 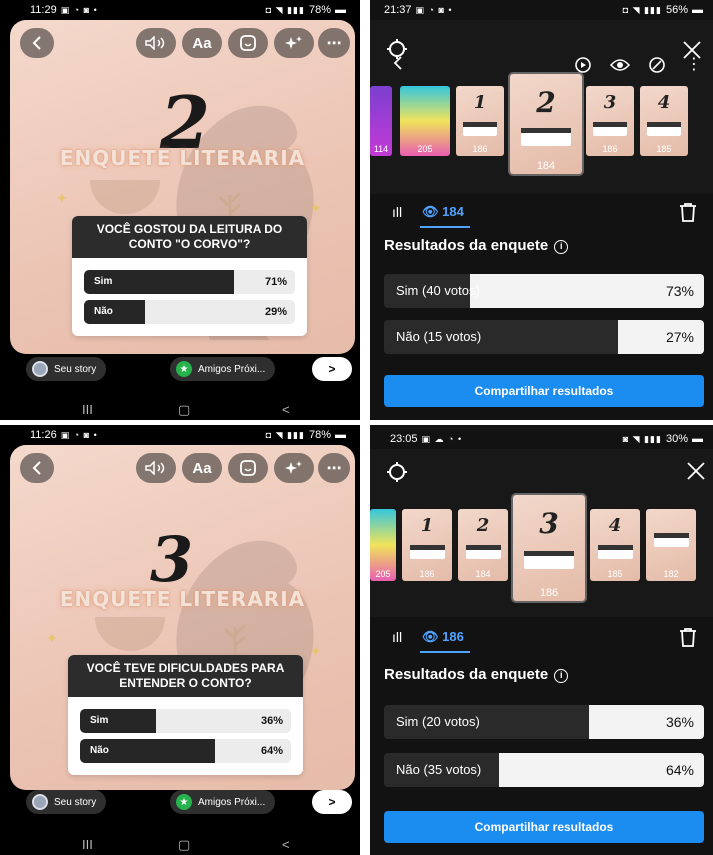 I want to click on views-count: 184, so click(x=453, y=211).